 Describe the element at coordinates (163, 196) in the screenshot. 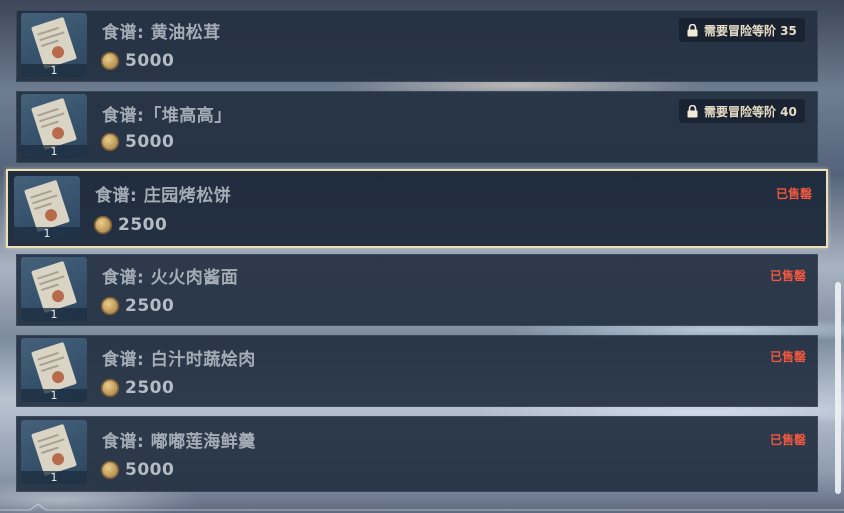

I see `item-name: 食谱: 庄园烤松饼` at that location.